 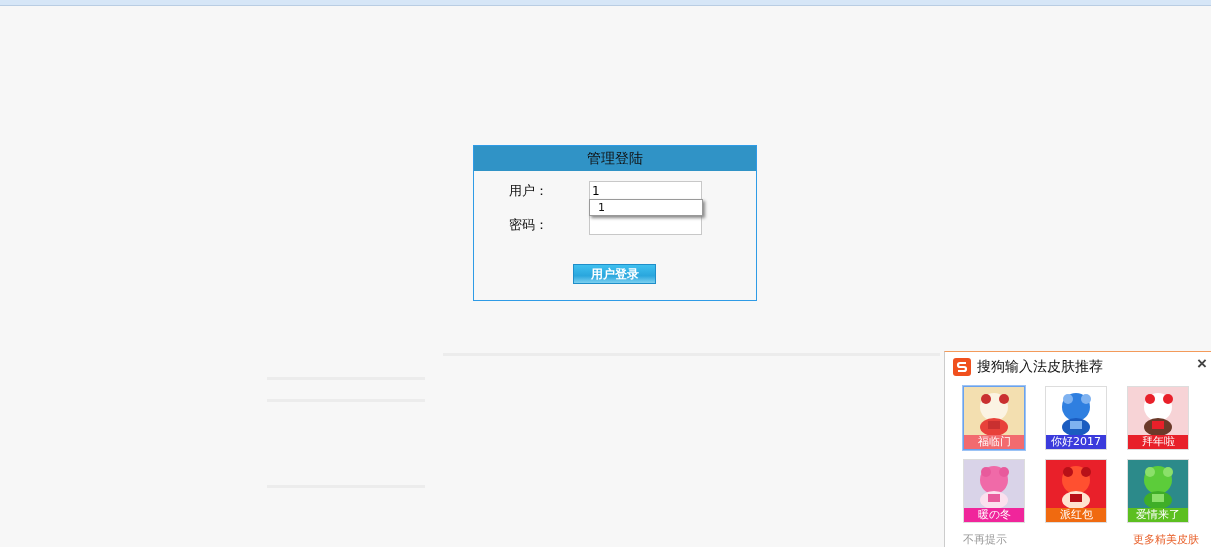 What do you see at coordinates (962, 367) in the screenshot?
I see `logo-icon` at bounding box center [962, 367].